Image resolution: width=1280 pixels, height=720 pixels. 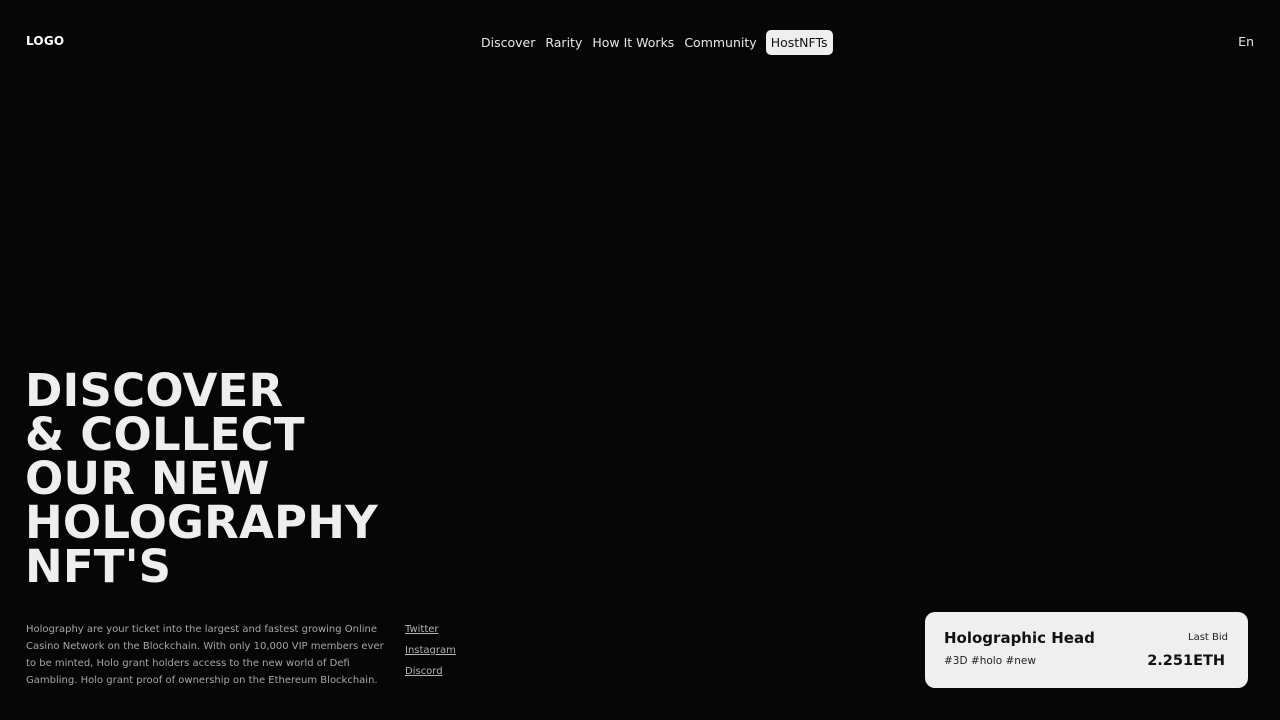 I want to click on nav-discover: Discover, so click(x=508, y=42).